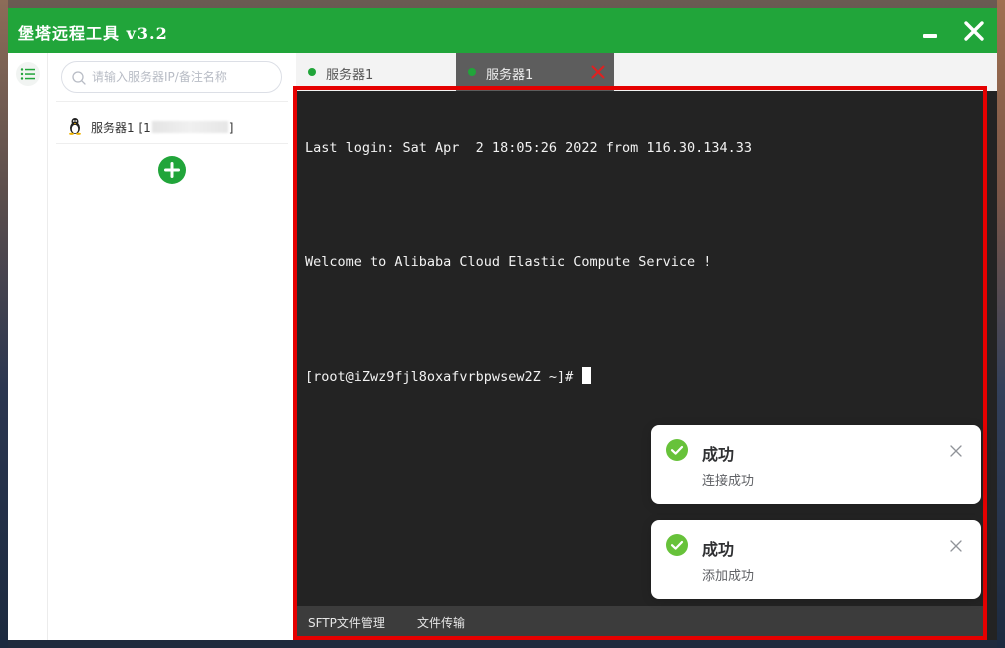 The image size is (1005, 648). Describe the element at coordinates (728, 481) in the screenshot. I see `notification-message: 连接成功` at that location.